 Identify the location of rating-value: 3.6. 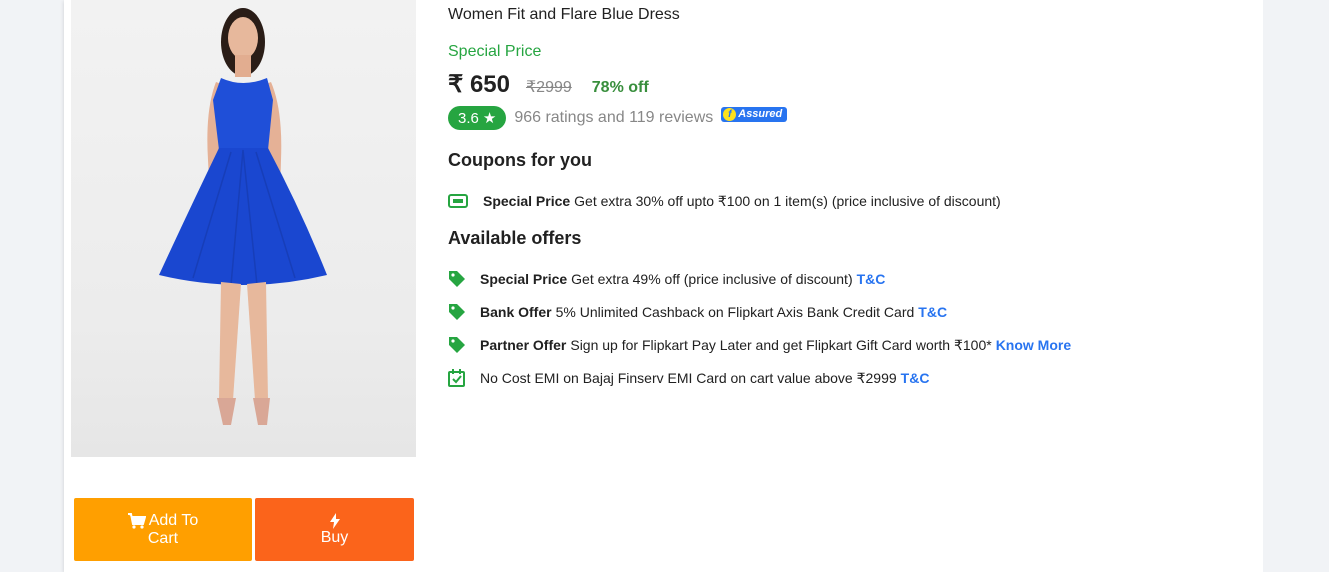
(468, 118).